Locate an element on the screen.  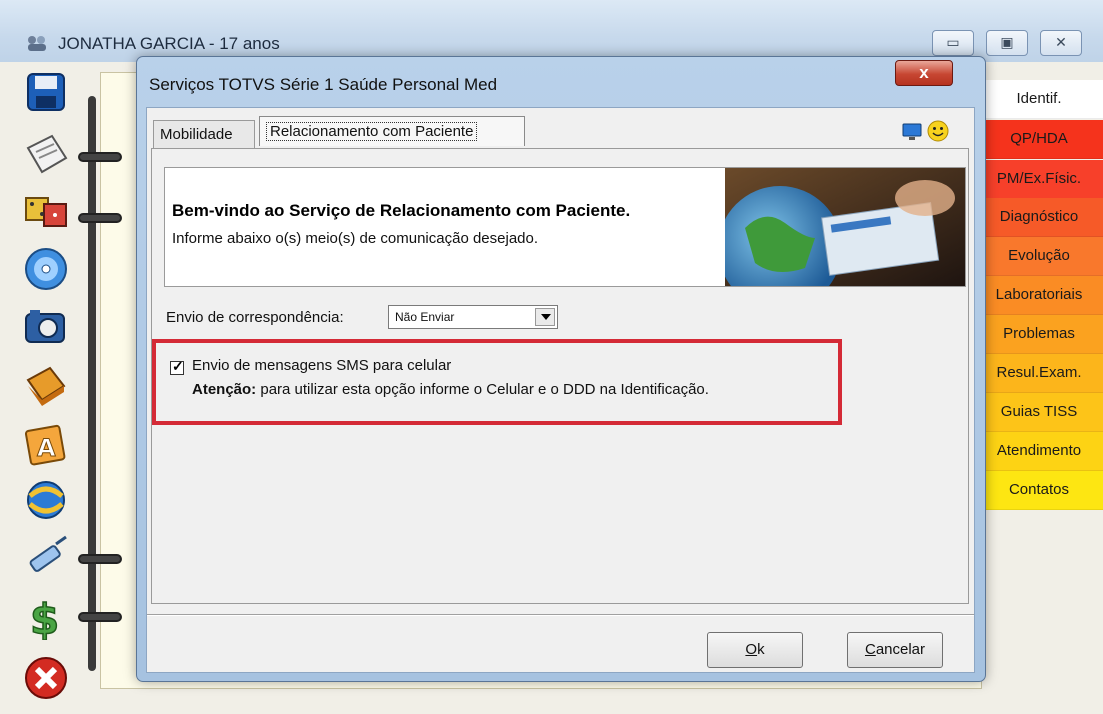
tab-label: Problemas is located at coordinates (1039, 333).